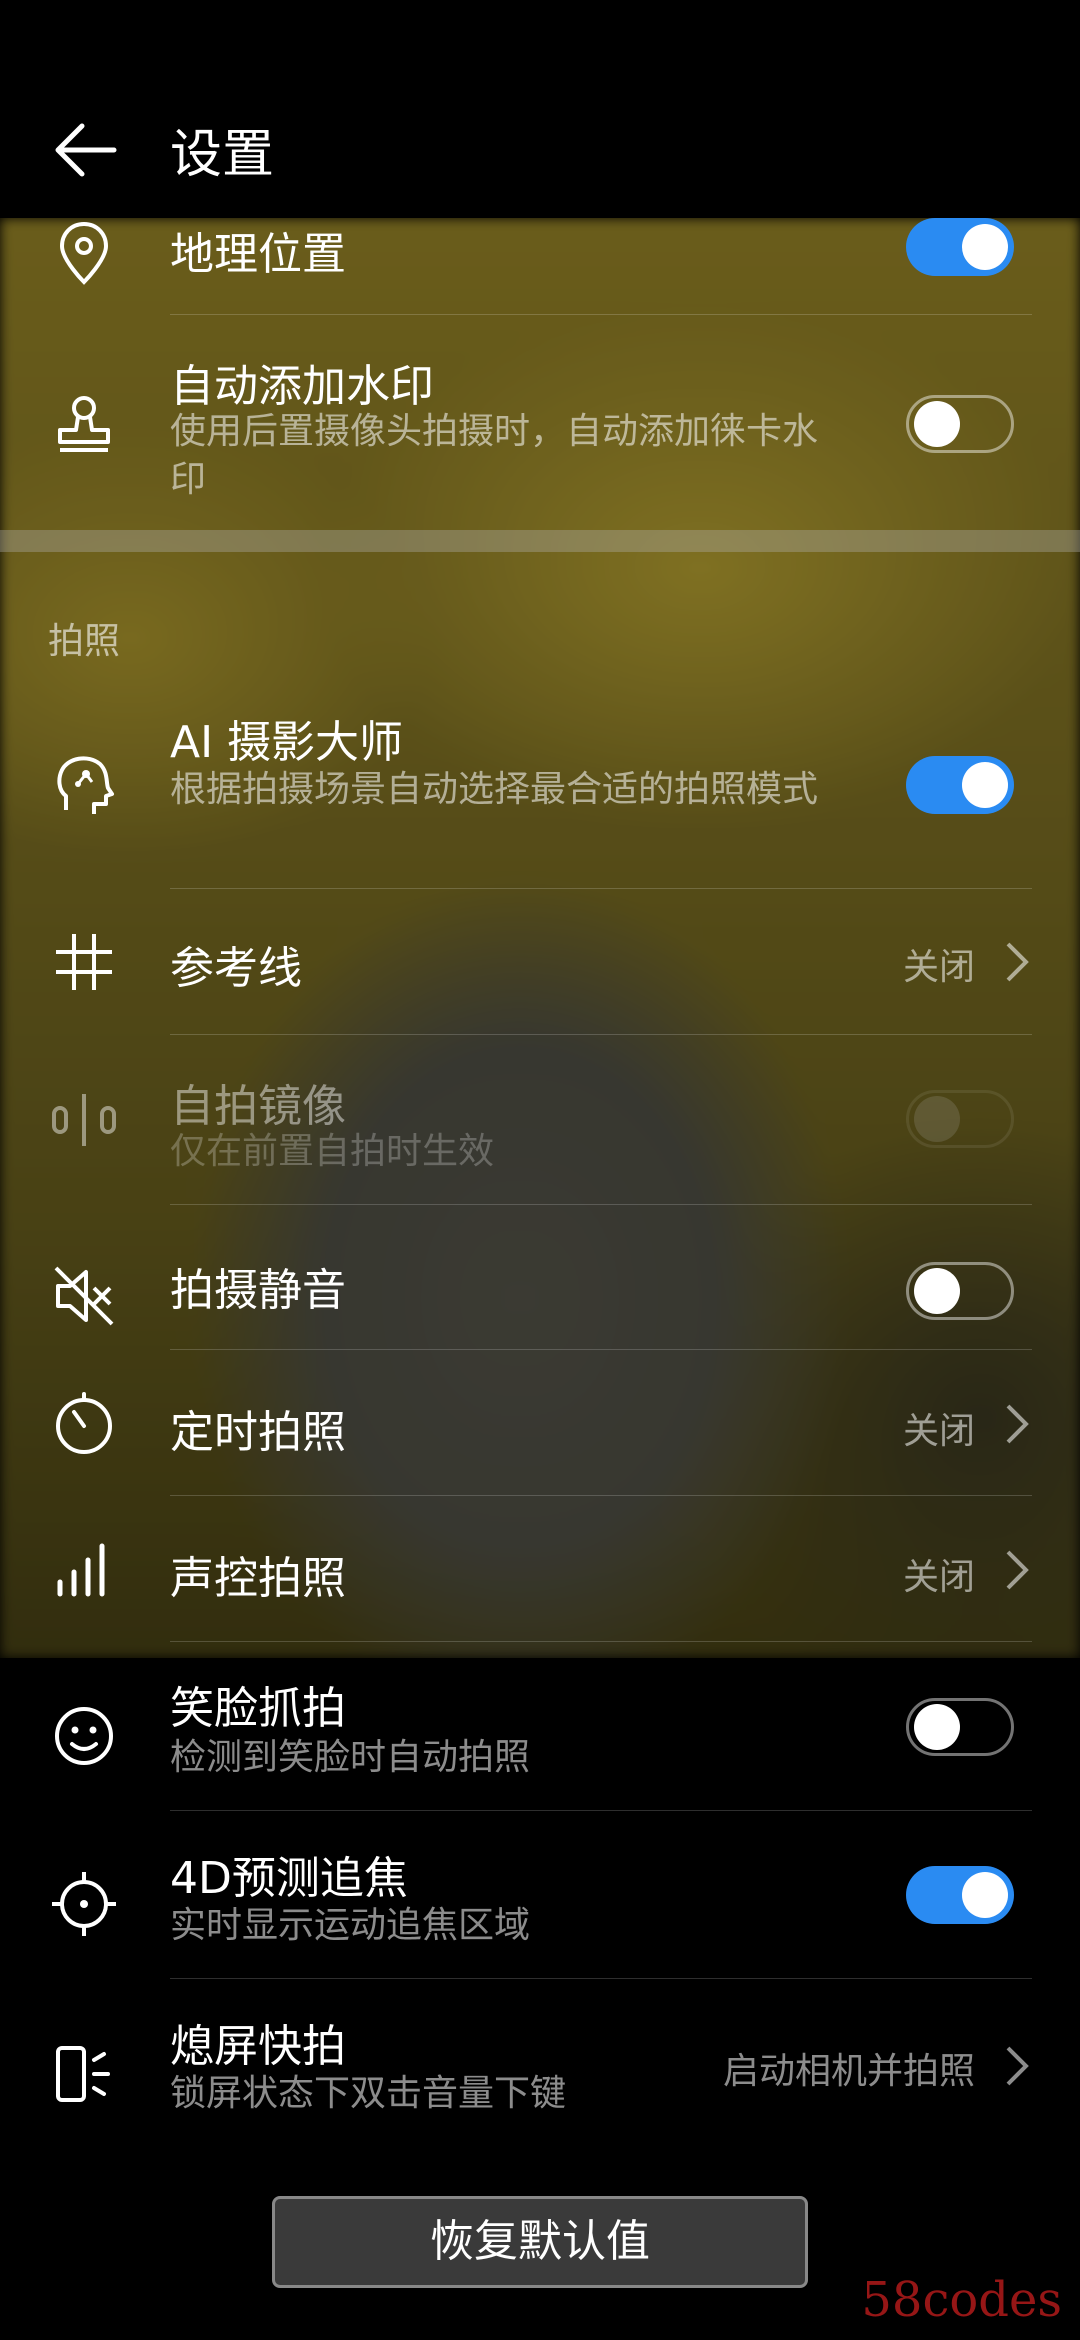 The height and width of the screenshot is (2340, 1080). I want to click on location-pin-icon, so click(84, 253).